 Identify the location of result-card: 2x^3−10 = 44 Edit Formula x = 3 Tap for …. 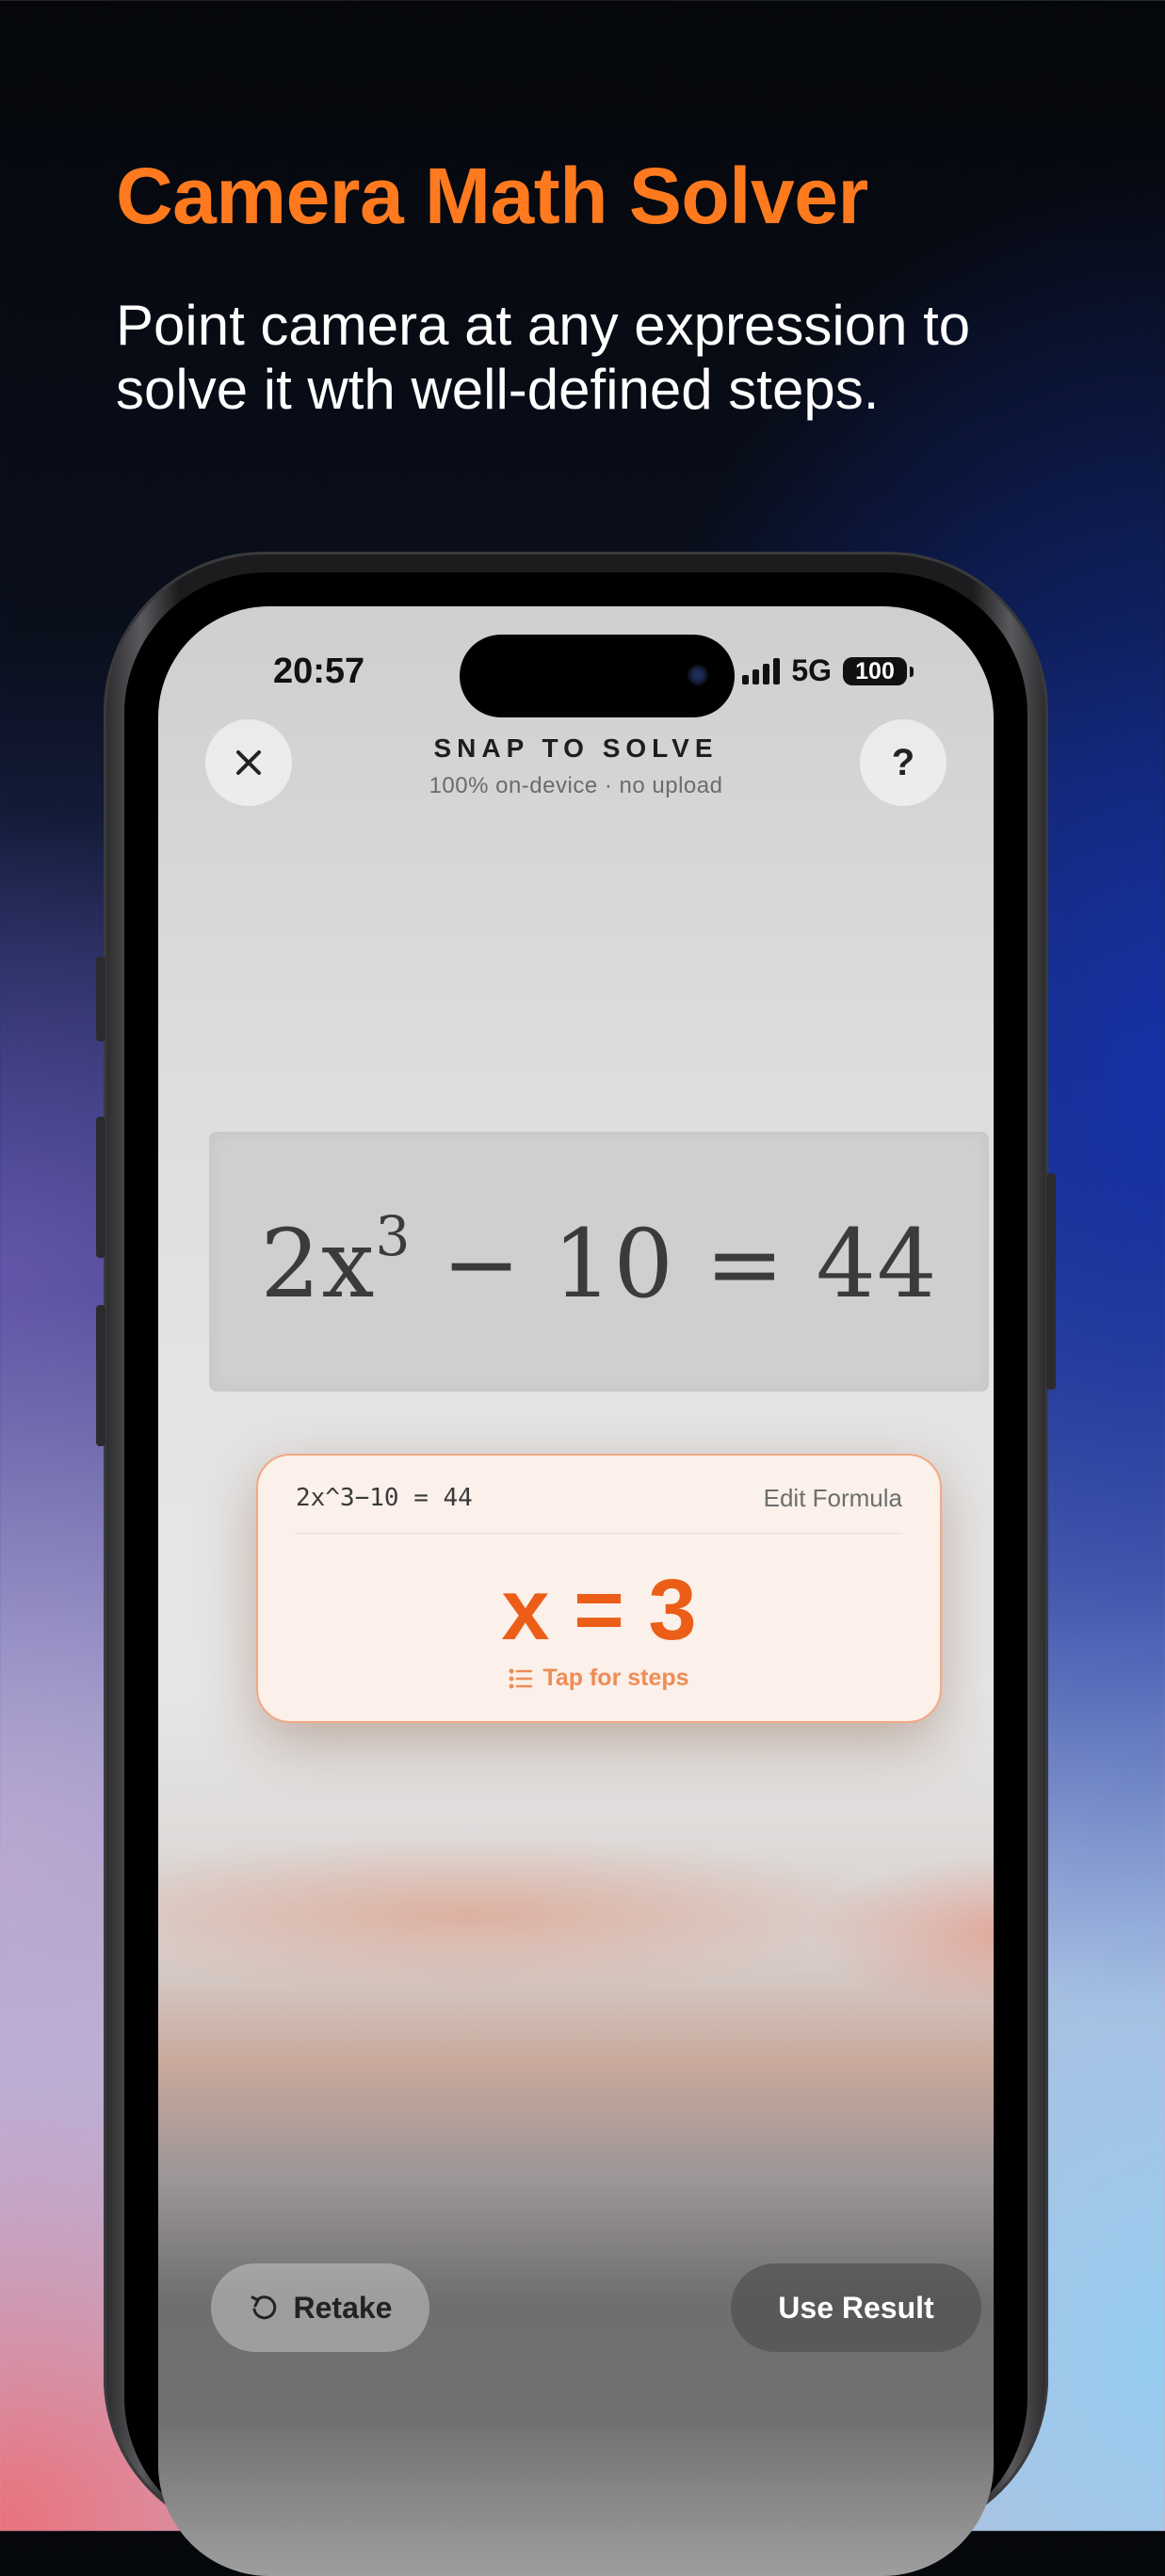
(599, 1588).